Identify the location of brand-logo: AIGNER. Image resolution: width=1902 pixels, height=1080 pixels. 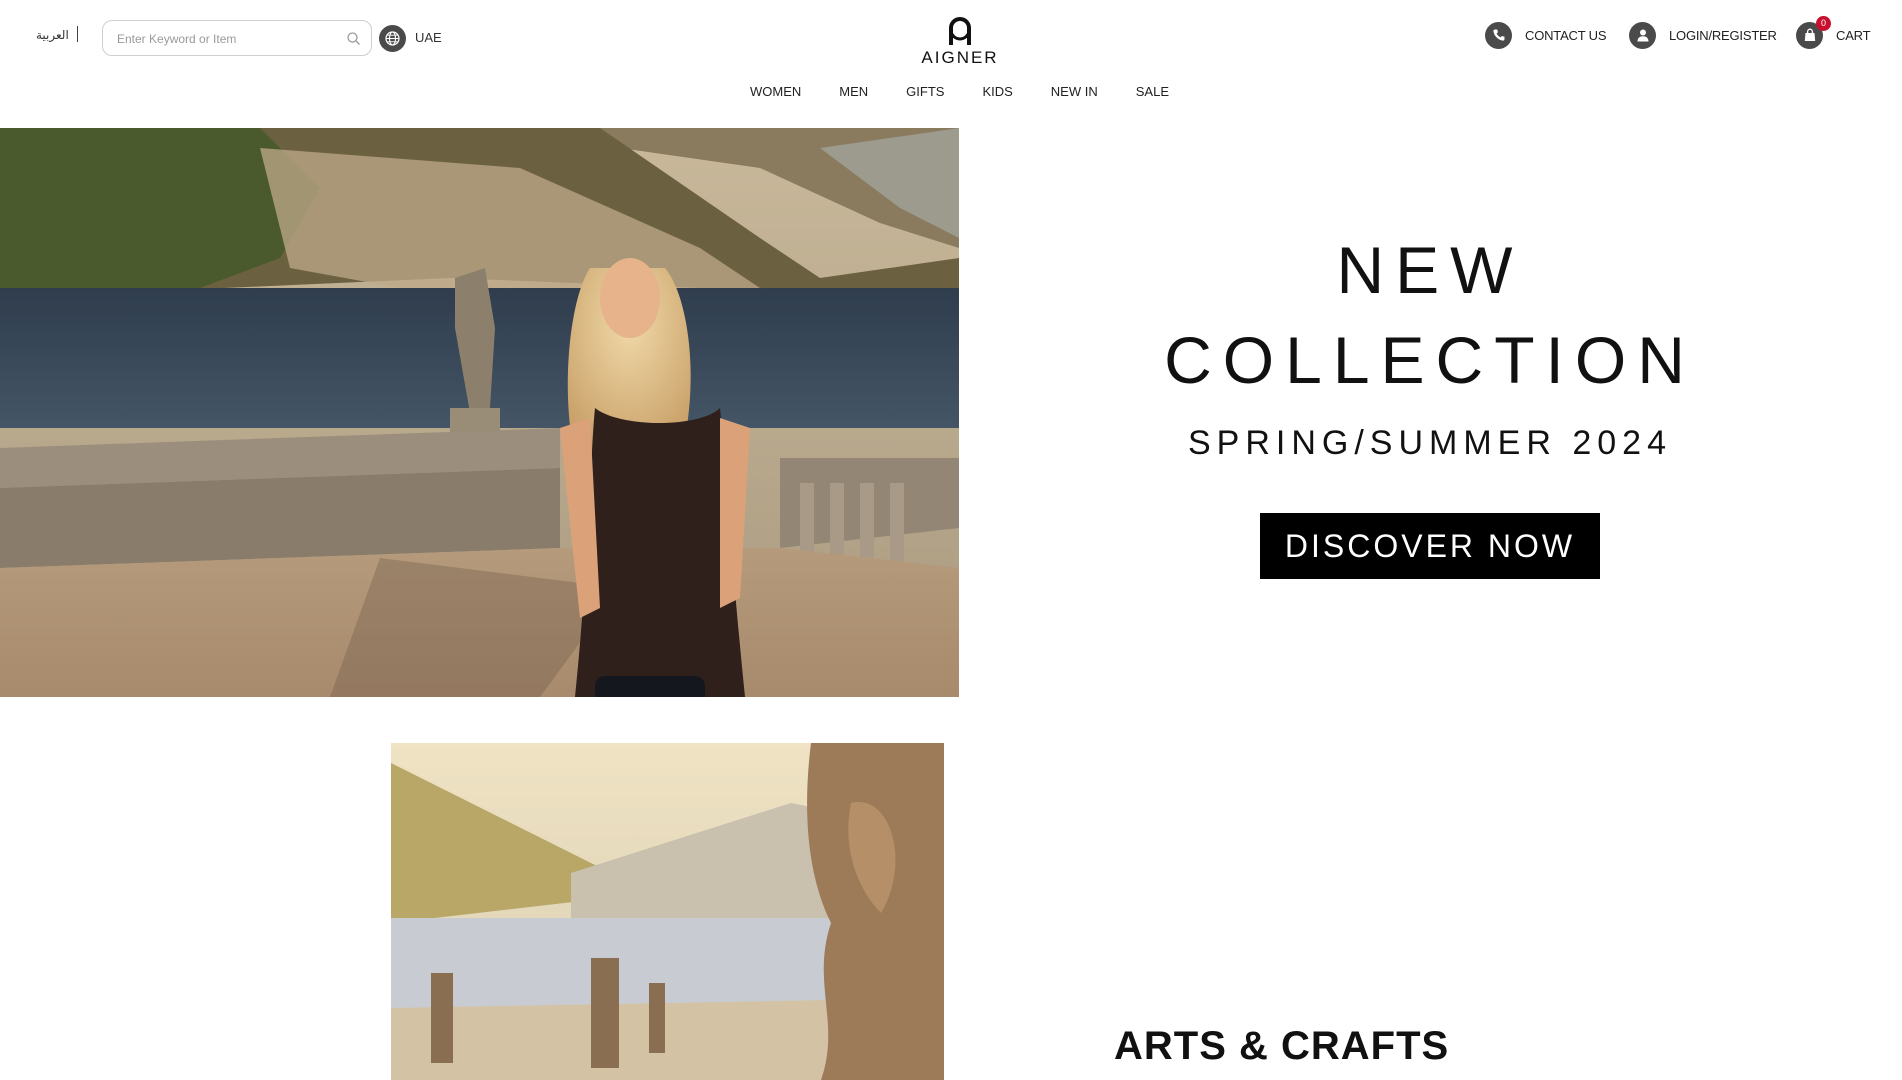
(960, 44).